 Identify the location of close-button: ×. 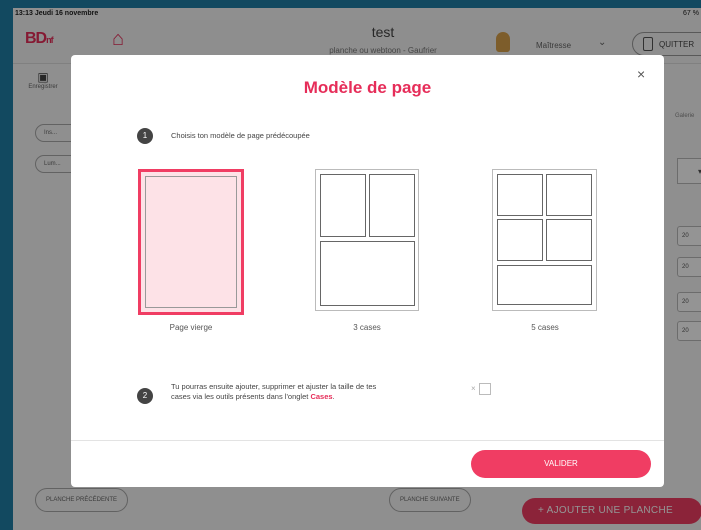
(641, 74).